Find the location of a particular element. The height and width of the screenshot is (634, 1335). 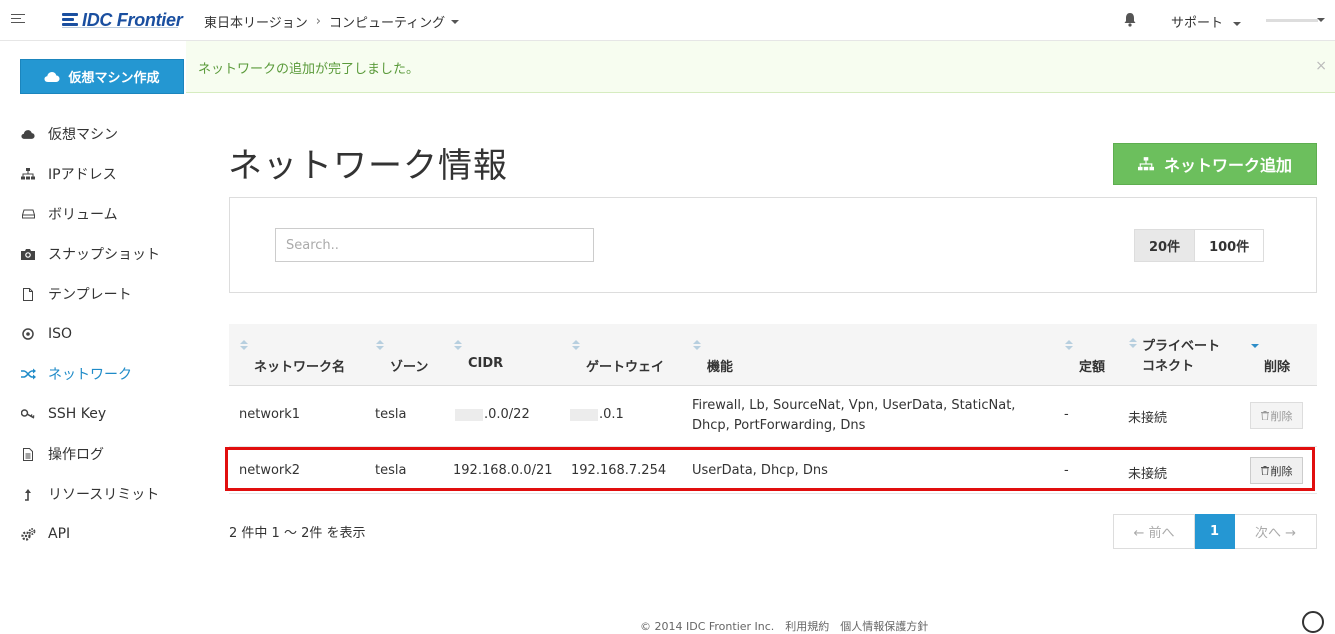

sidebar-item-label: 操作ログ is located at coordinates (76, 455).